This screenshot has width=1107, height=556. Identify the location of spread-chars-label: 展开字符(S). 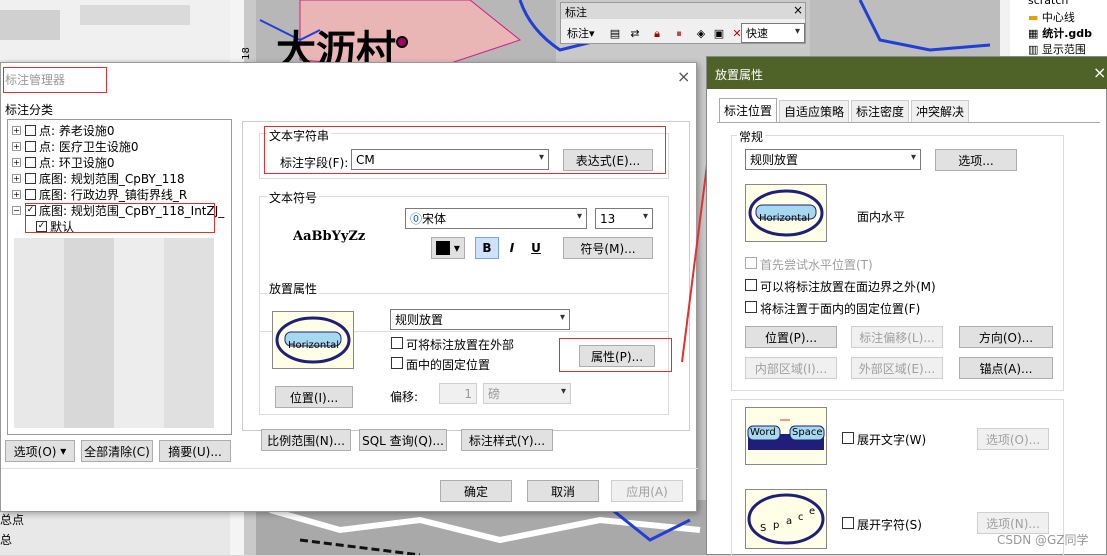
(889, 525).